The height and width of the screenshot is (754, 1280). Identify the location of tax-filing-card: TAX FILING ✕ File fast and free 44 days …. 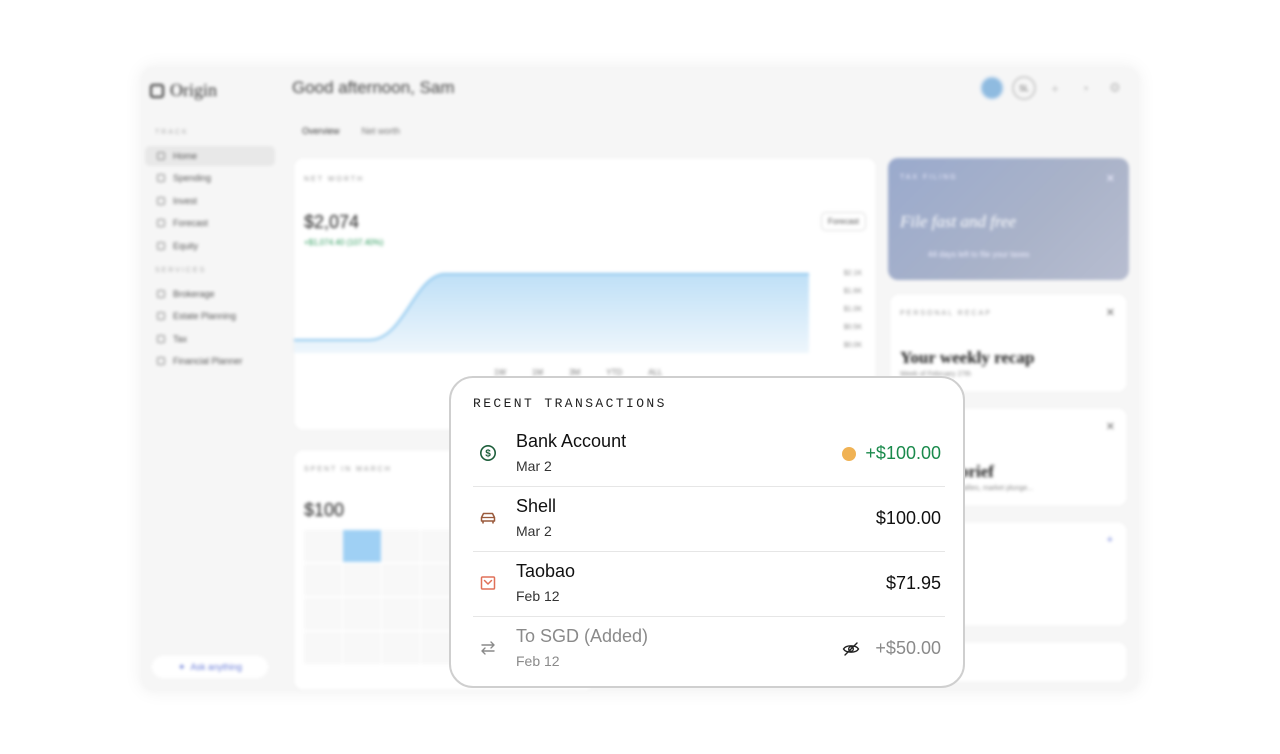
(1008, 219).